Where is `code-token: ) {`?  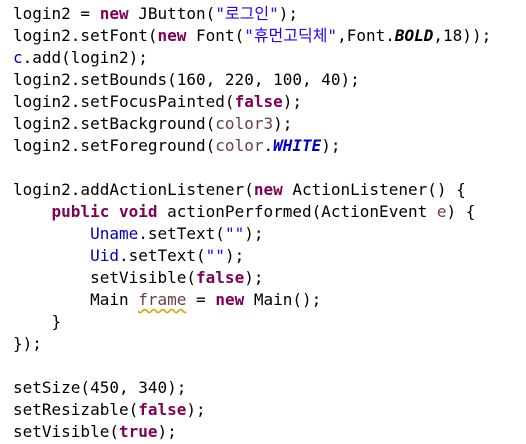 code-token: ) { is located at coordinates (461, 211).